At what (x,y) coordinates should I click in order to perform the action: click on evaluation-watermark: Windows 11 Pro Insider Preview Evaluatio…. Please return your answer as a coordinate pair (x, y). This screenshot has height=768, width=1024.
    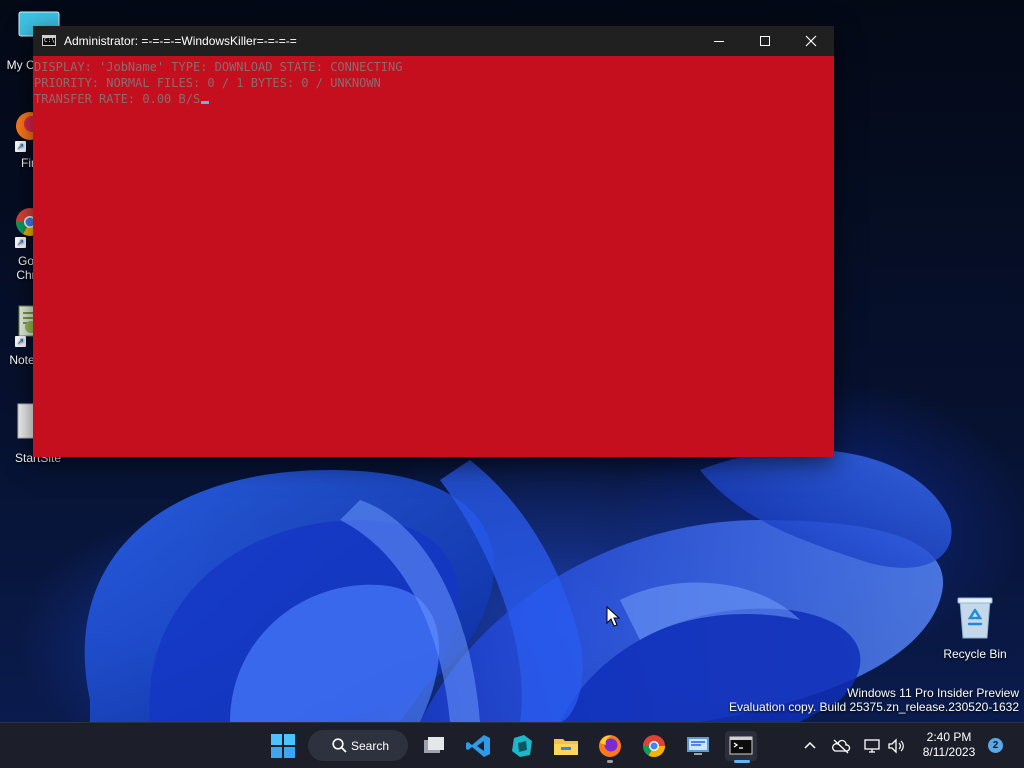
    Looking at the image, I should click on (874, 700).